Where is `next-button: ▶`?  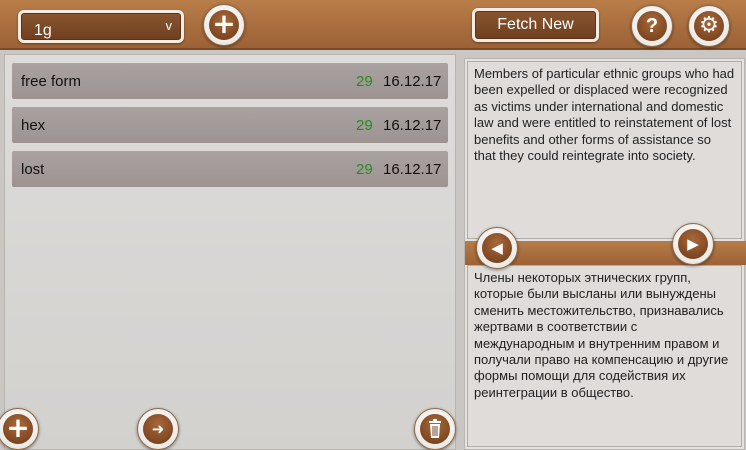 next-button: ▶ is located at coordinates (693, 244).